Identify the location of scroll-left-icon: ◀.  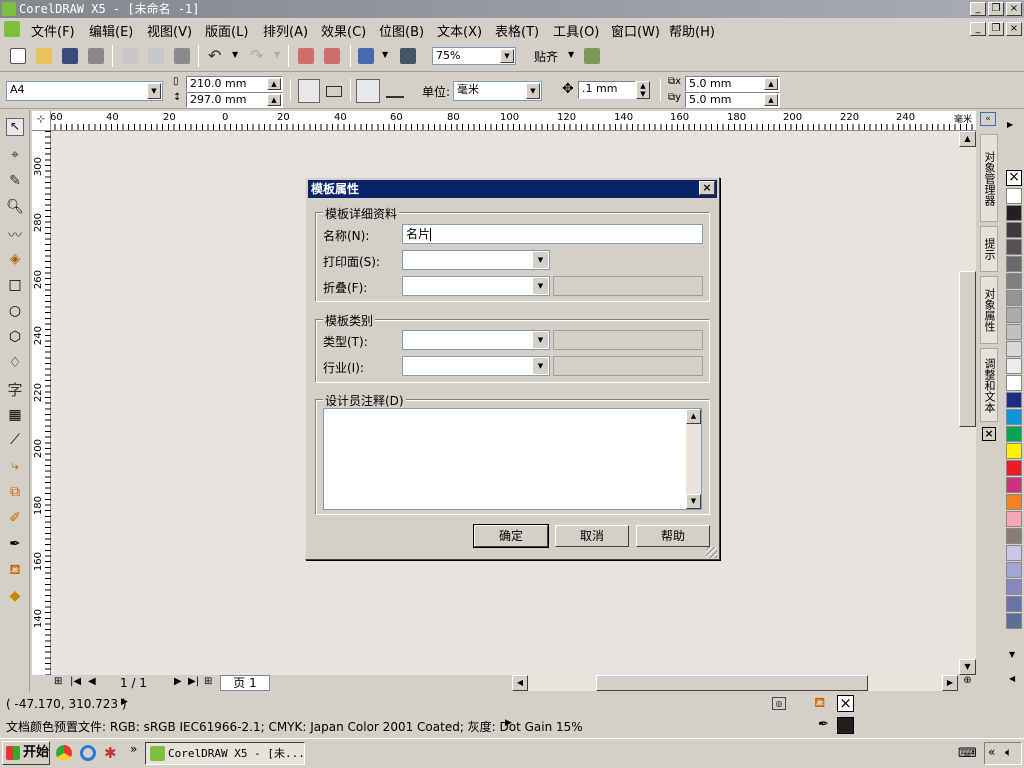
(520, 683).